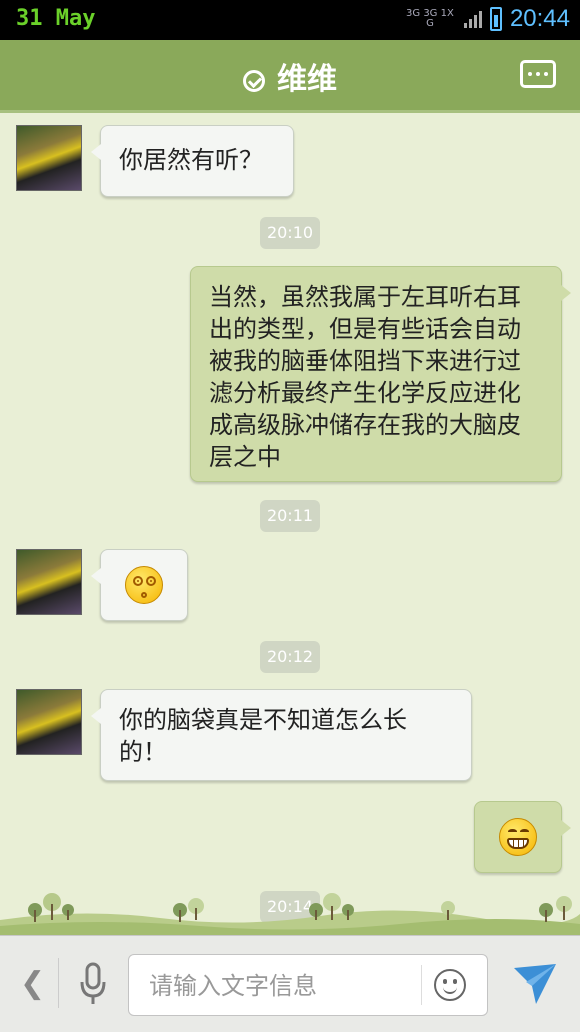  I want to click on timestamp-badge: 20:11, so click(290, 516).